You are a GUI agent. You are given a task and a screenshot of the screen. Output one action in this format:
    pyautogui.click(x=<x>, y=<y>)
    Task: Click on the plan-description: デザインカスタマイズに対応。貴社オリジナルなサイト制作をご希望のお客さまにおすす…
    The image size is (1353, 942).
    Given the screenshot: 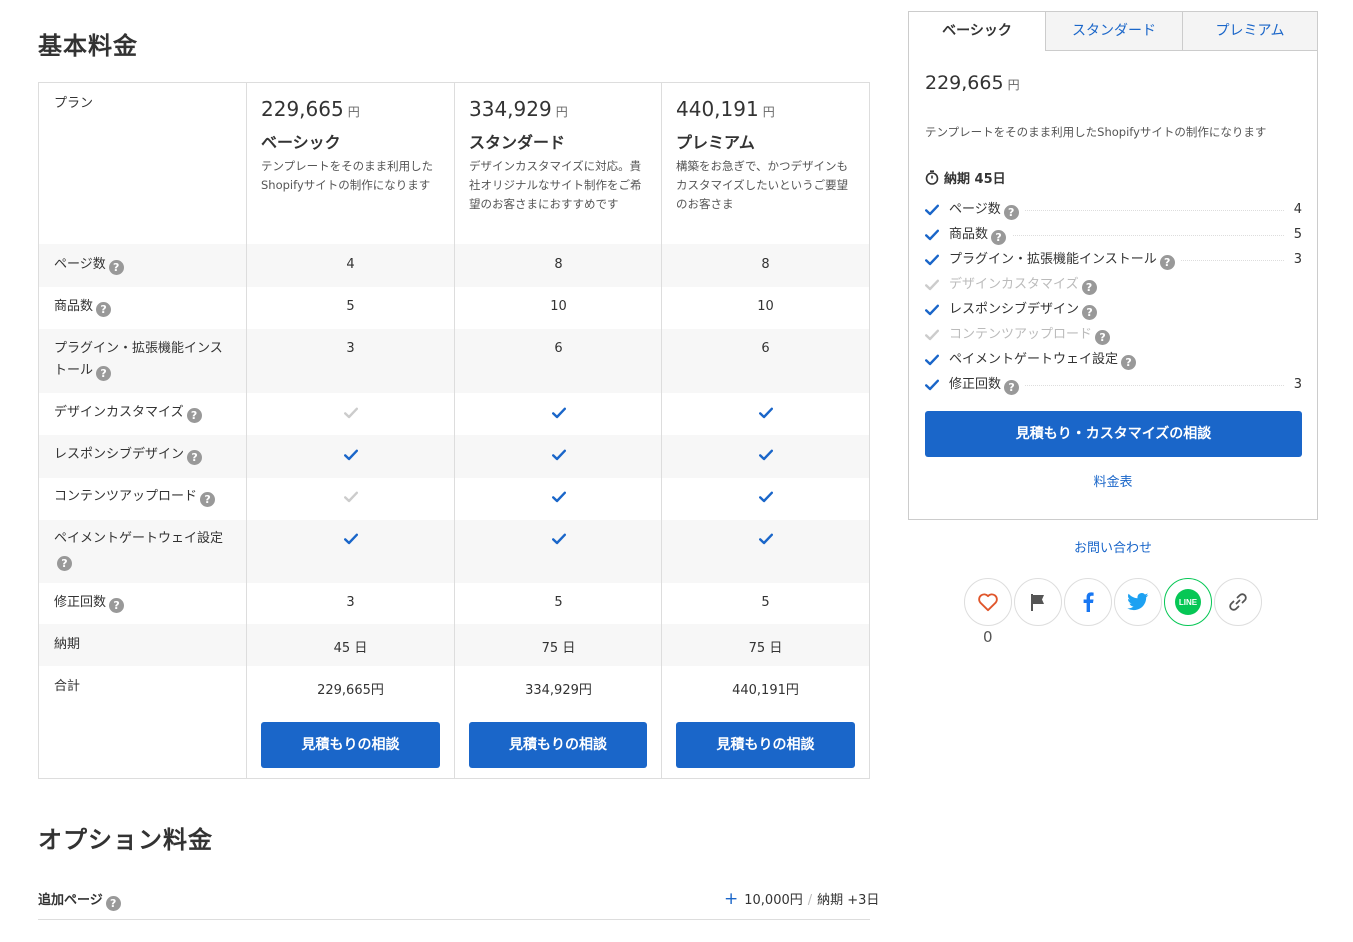 What is the action you would take?
    pyautogui.click(x=555, y=185)
    